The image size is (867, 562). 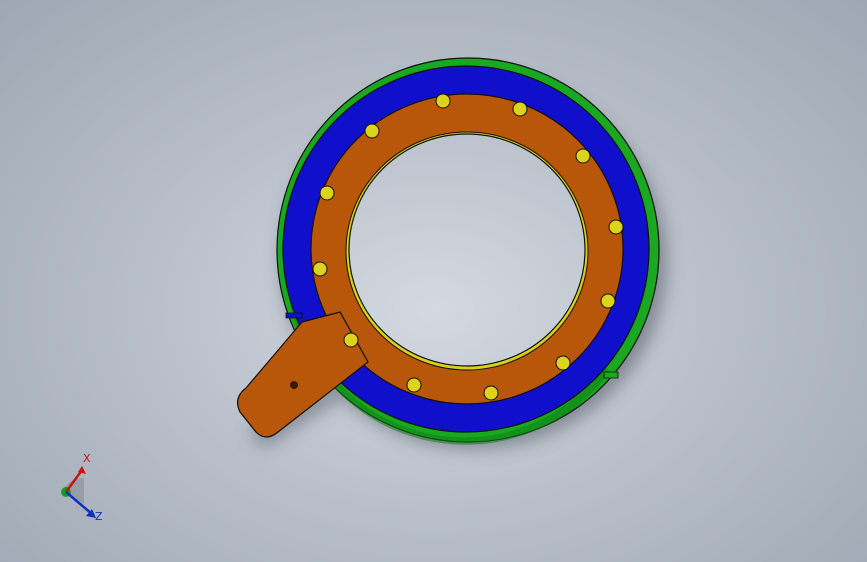 What do you see at coordinates (82, 488) in the screenshot?
I see `reference-triad: X Z` at bounding box center [82, 488].